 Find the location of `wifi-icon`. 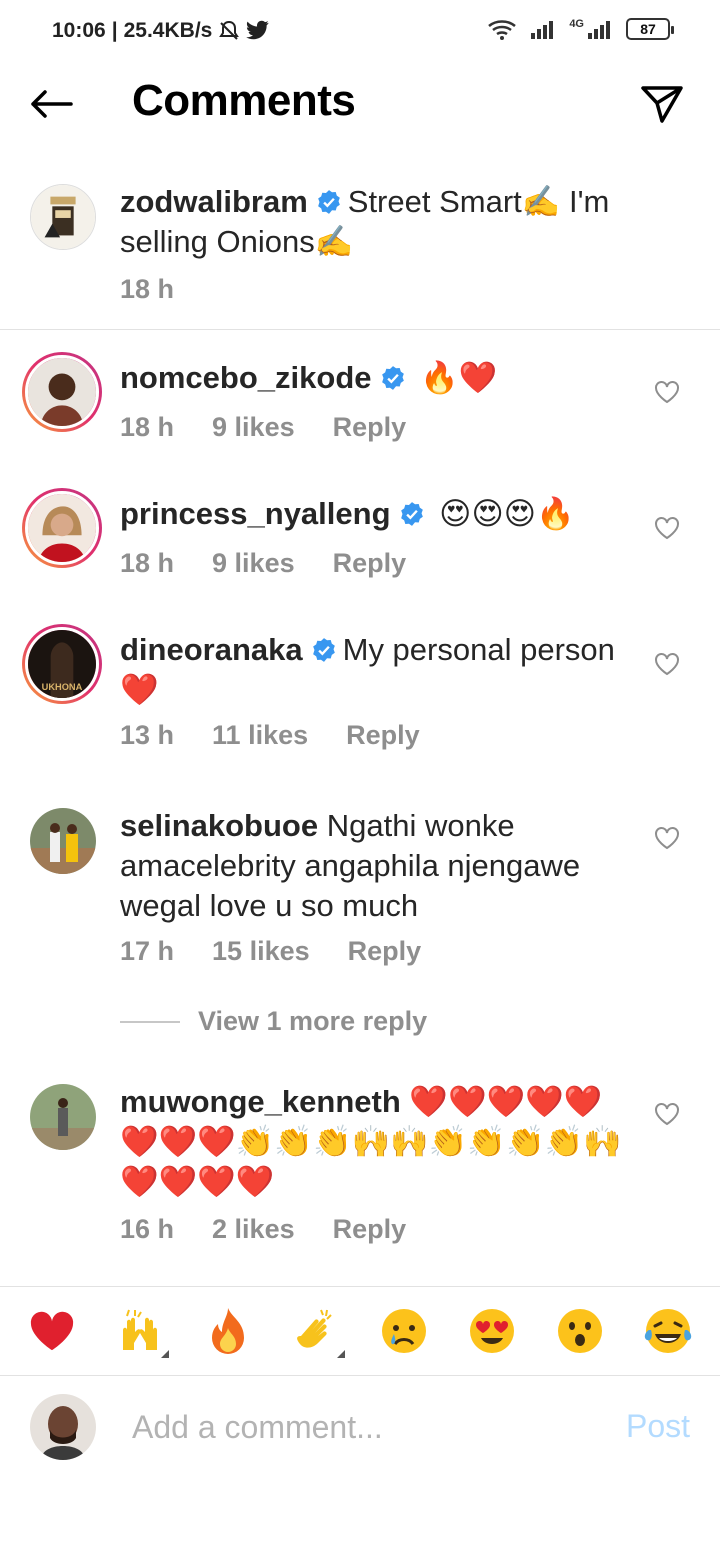

wifi-icon is located at coordinates (502, 30).